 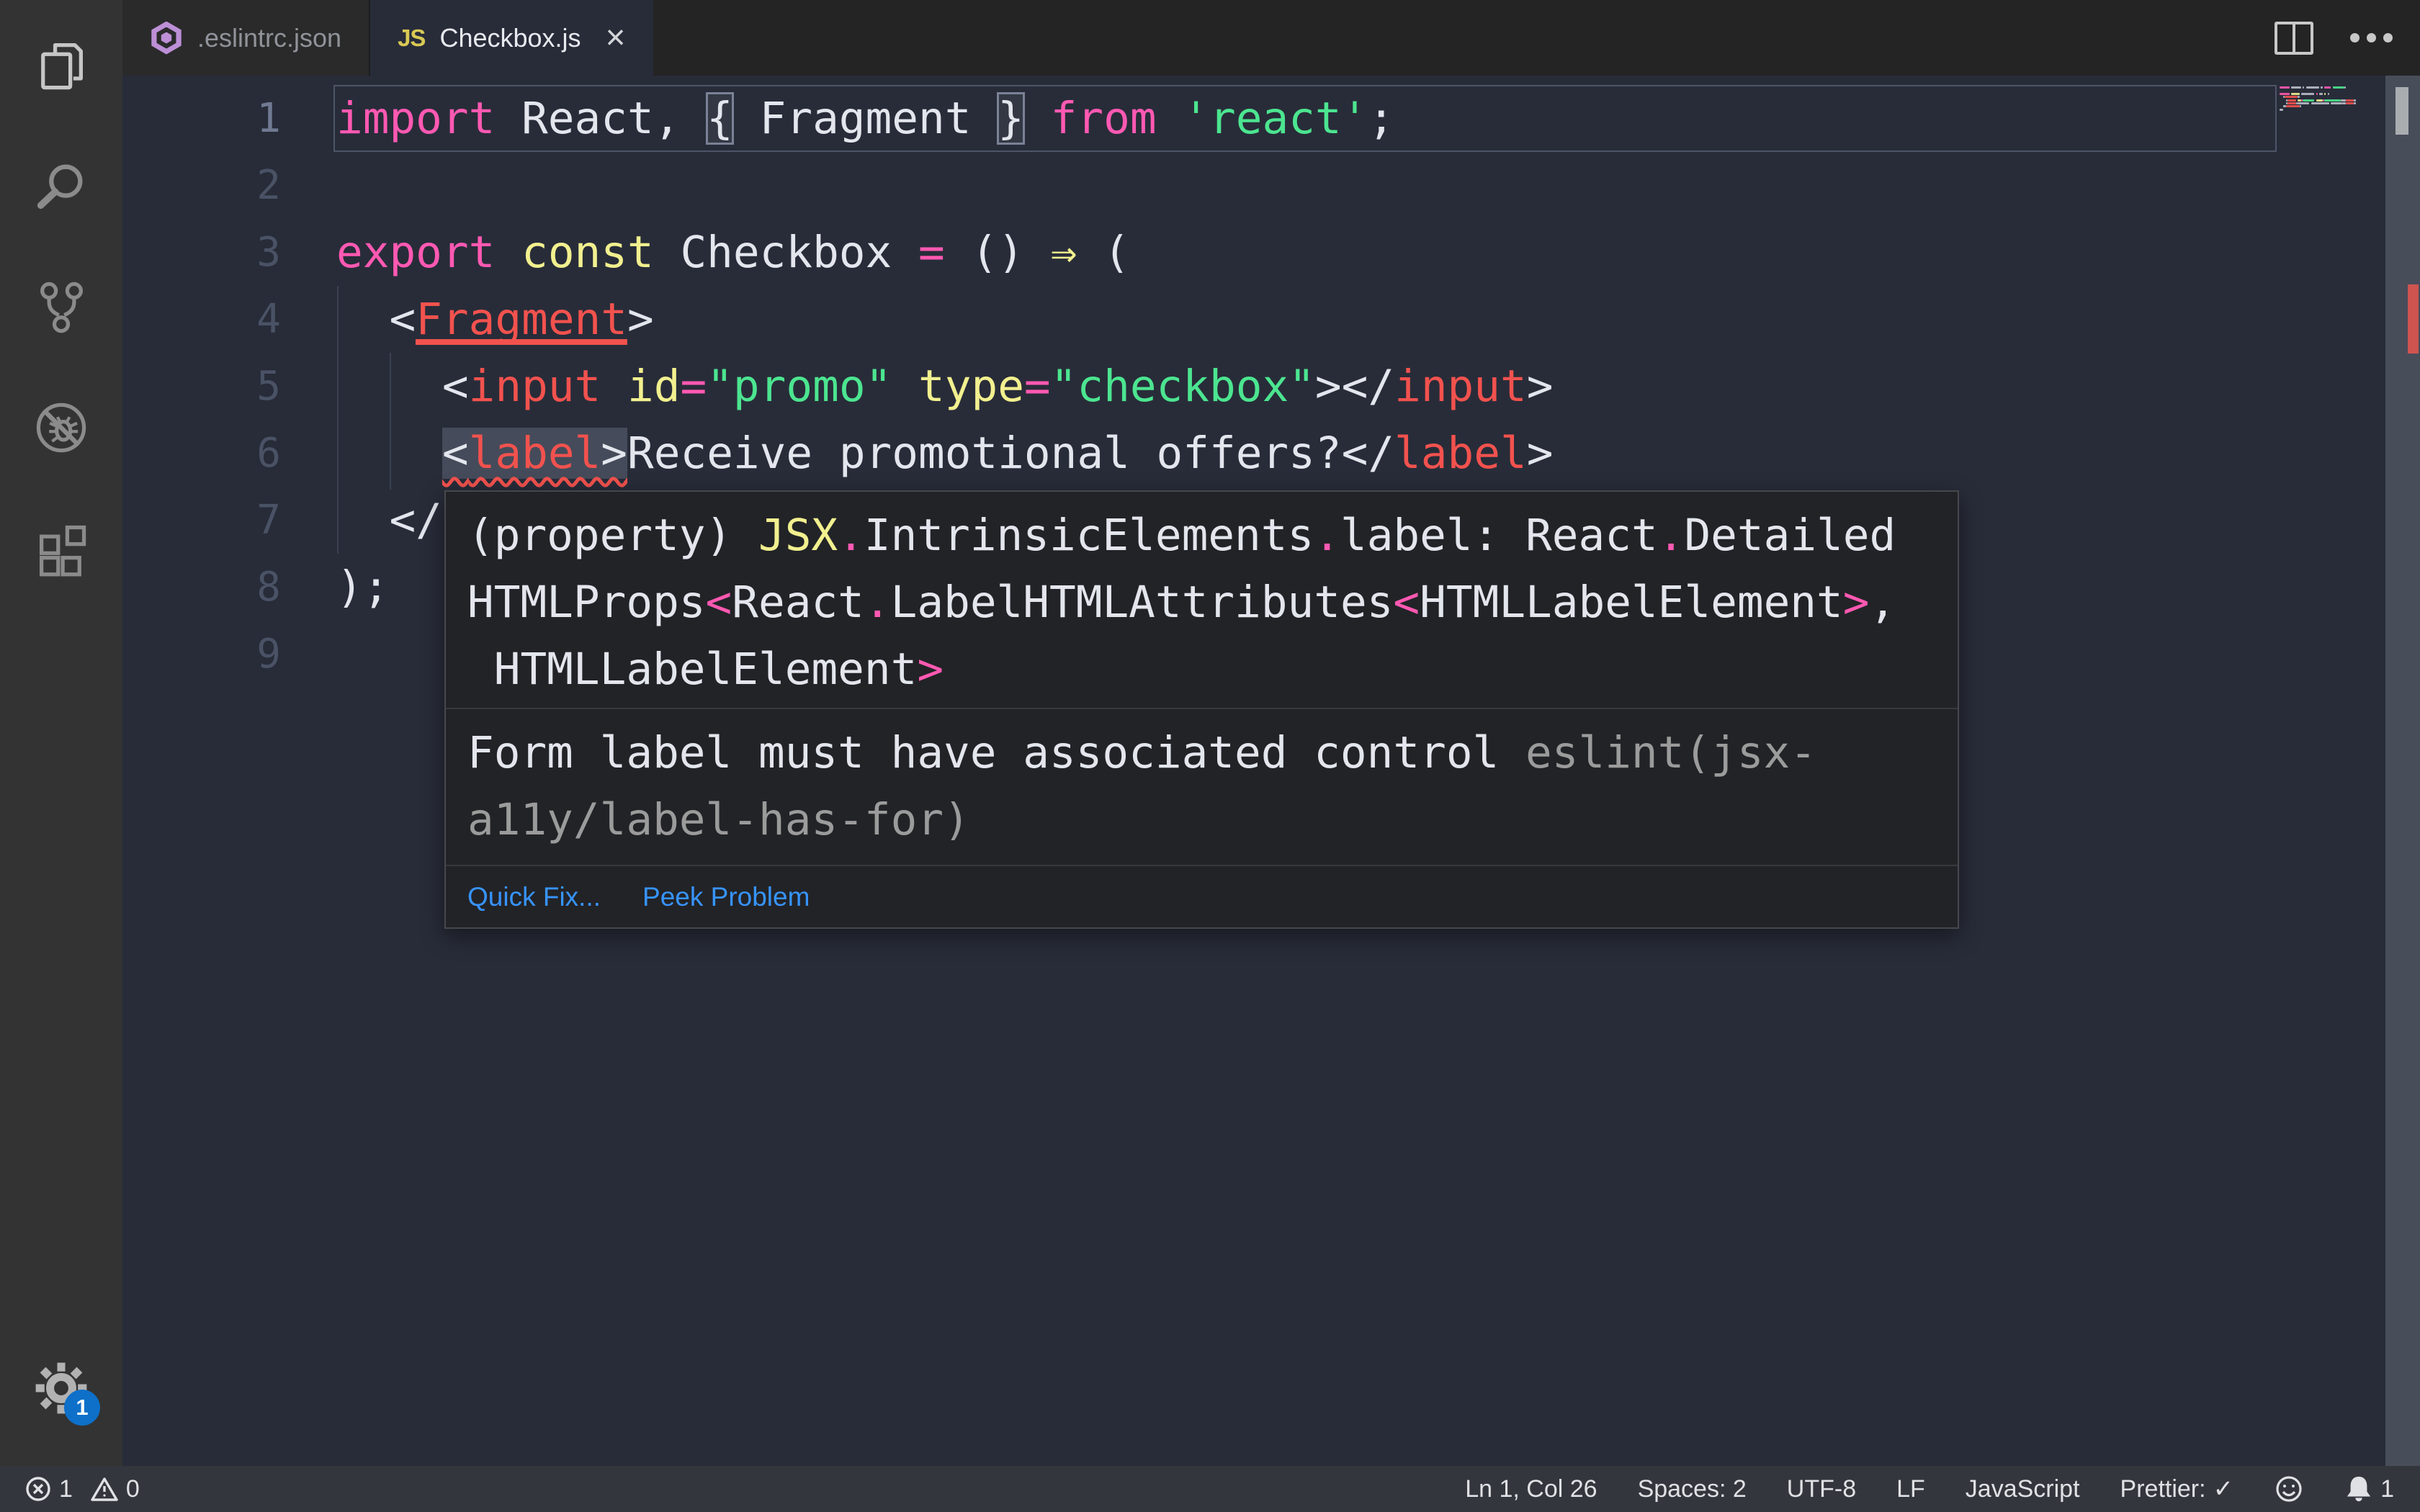 I want to click on line-number-6: 6, so click(x=268, y=453).